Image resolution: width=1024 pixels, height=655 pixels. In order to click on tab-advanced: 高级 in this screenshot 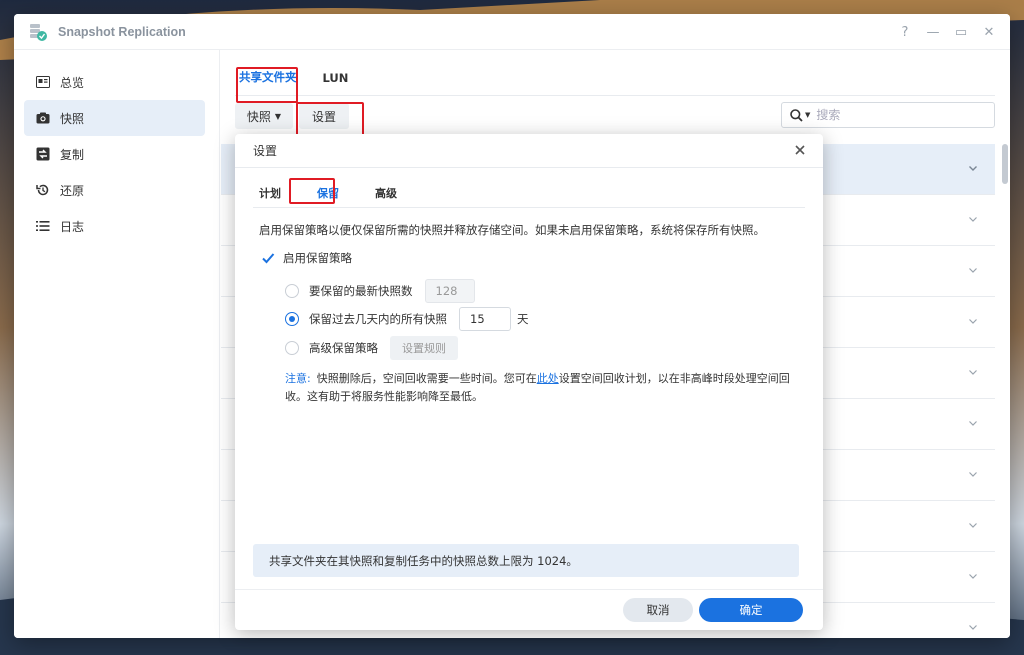, I will do `click(386, 193)`.